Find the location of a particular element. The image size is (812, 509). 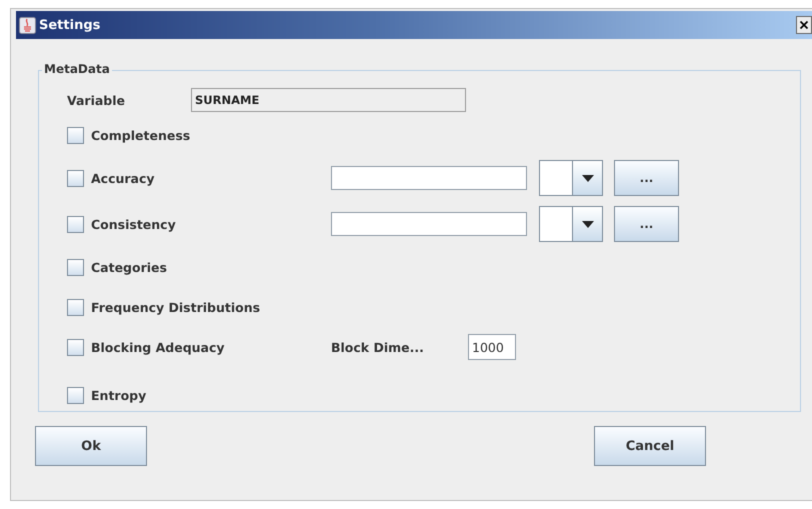

dialog-button: Cancel is located at coordinates (650, 446).